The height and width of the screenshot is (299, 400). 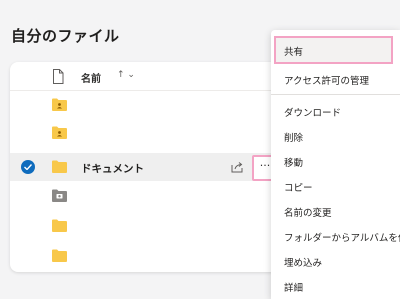 What do you see at coordinates (327, 81) in the screenshot?
I see `menu-item-label: アクセス許可の管理` at bounding box center [327, 81].